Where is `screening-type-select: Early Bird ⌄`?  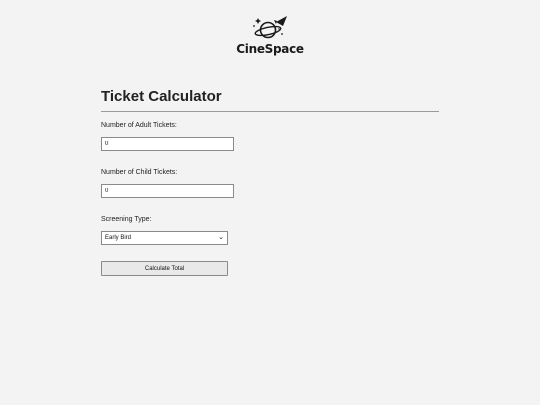 screening-type-select: Early Bird ⌄ is located at coordinates (164, 238).